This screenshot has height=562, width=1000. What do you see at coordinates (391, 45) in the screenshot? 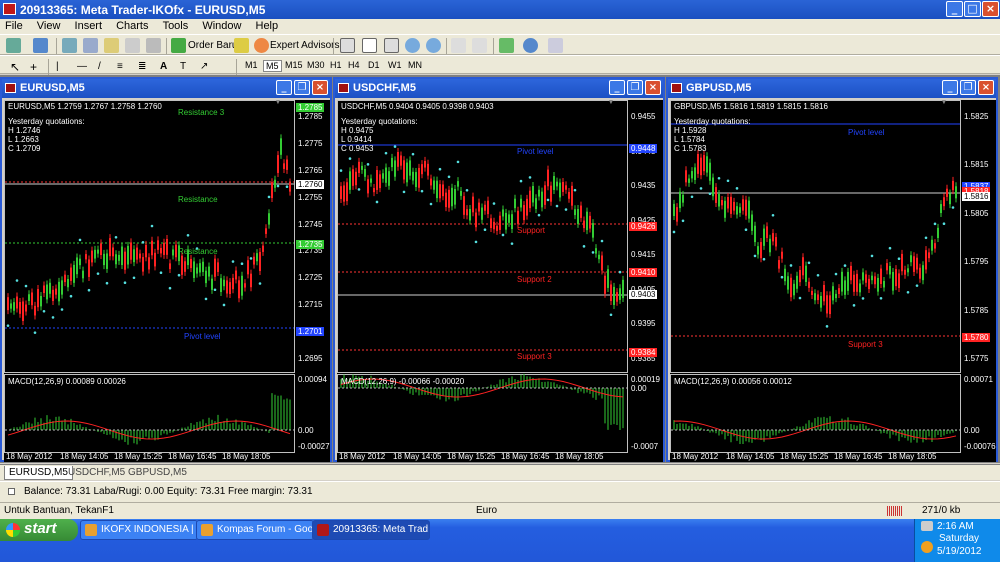
I see `line-chart-icon` at bounding box center [391, 45].